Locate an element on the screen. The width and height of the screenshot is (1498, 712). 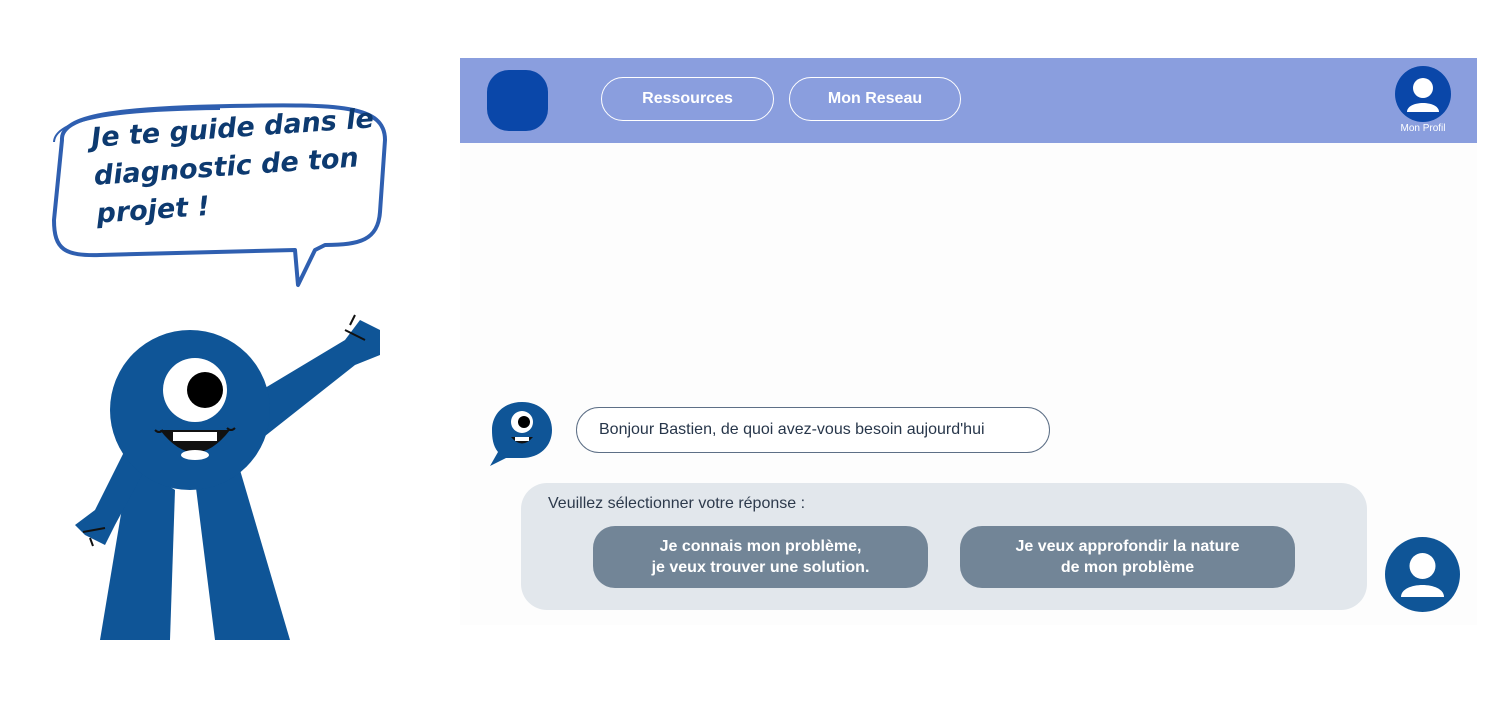
waving-mascot-icon is located at coordinates (227, 477).